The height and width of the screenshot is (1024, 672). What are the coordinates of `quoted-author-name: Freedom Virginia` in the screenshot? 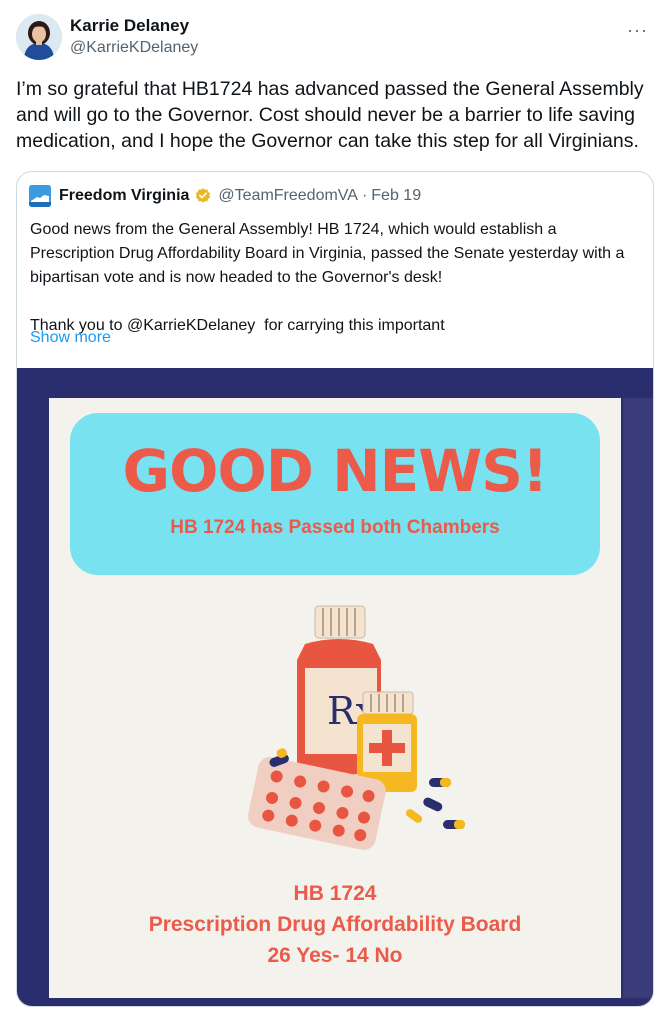 It's located at (124, 196).